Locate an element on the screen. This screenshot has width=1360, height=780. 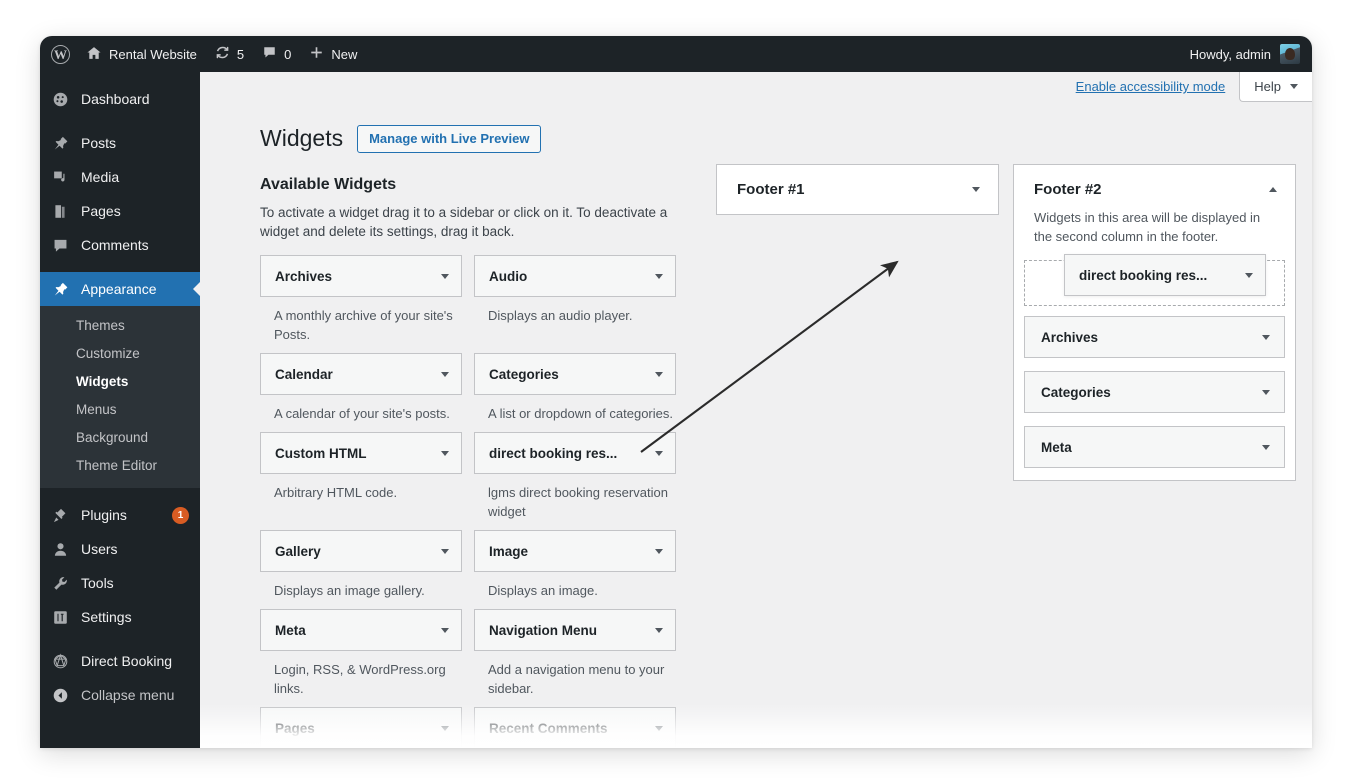
sidebar-panel-header-footer-1: Footer #1 is located at coordinates (857, 189).